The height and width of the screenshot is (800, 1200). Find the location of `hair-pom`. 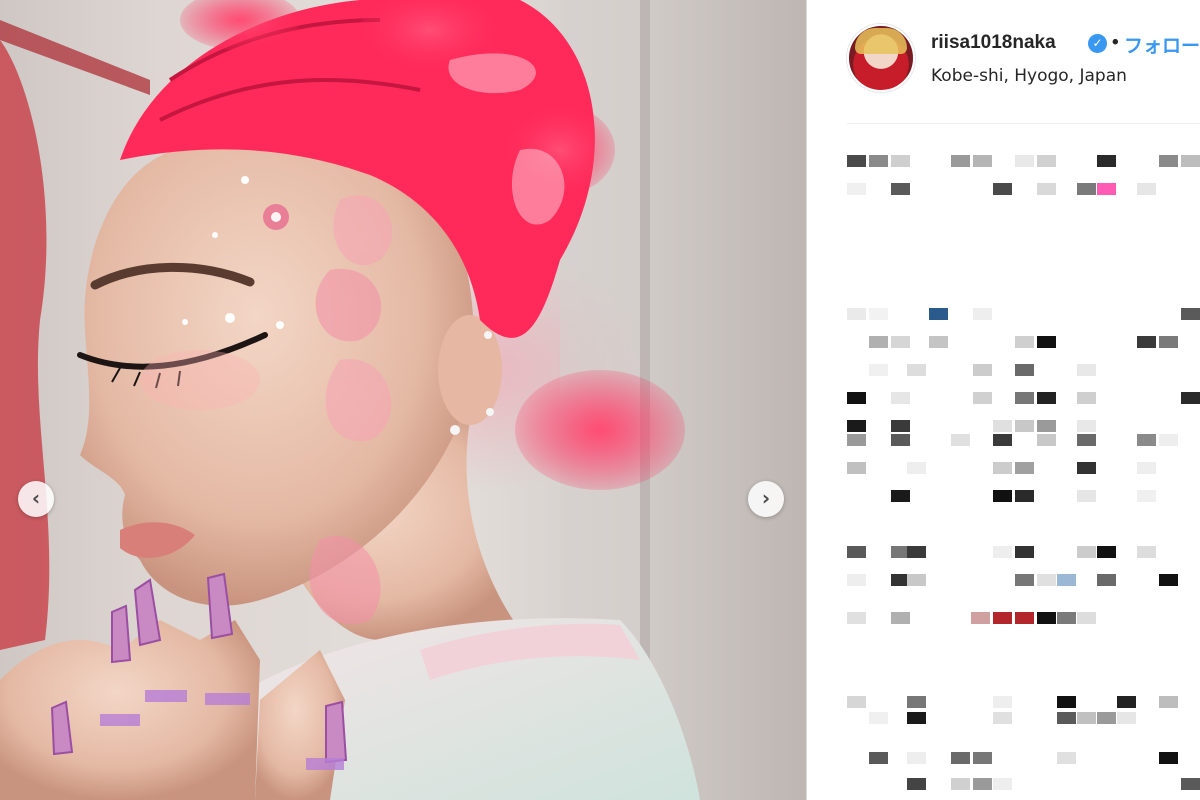

hair-pom is located at coordinates (600, 430).